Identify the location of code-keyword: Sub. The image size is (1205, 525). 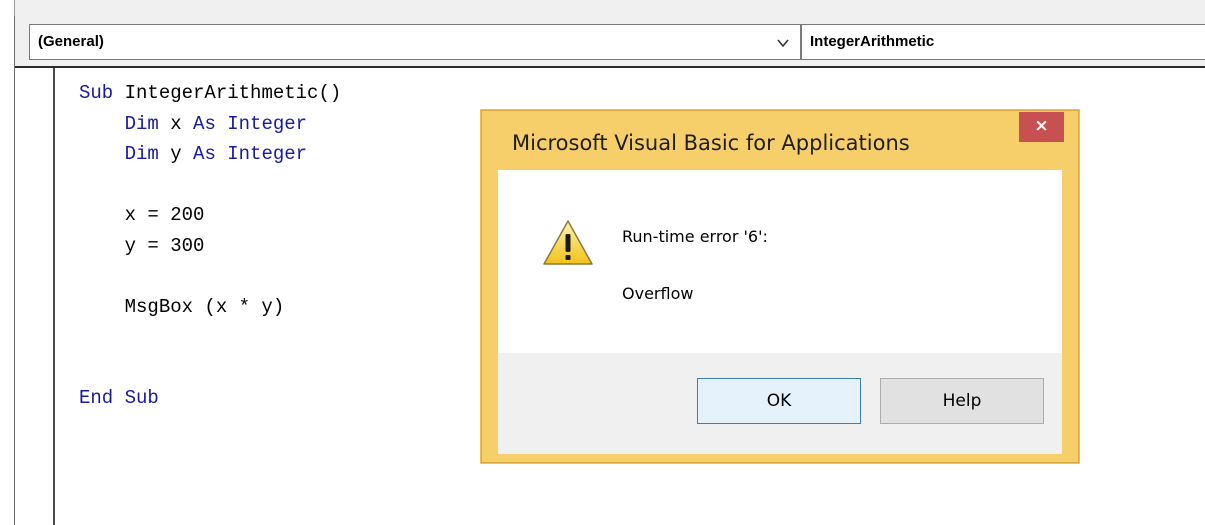
(96, 93).